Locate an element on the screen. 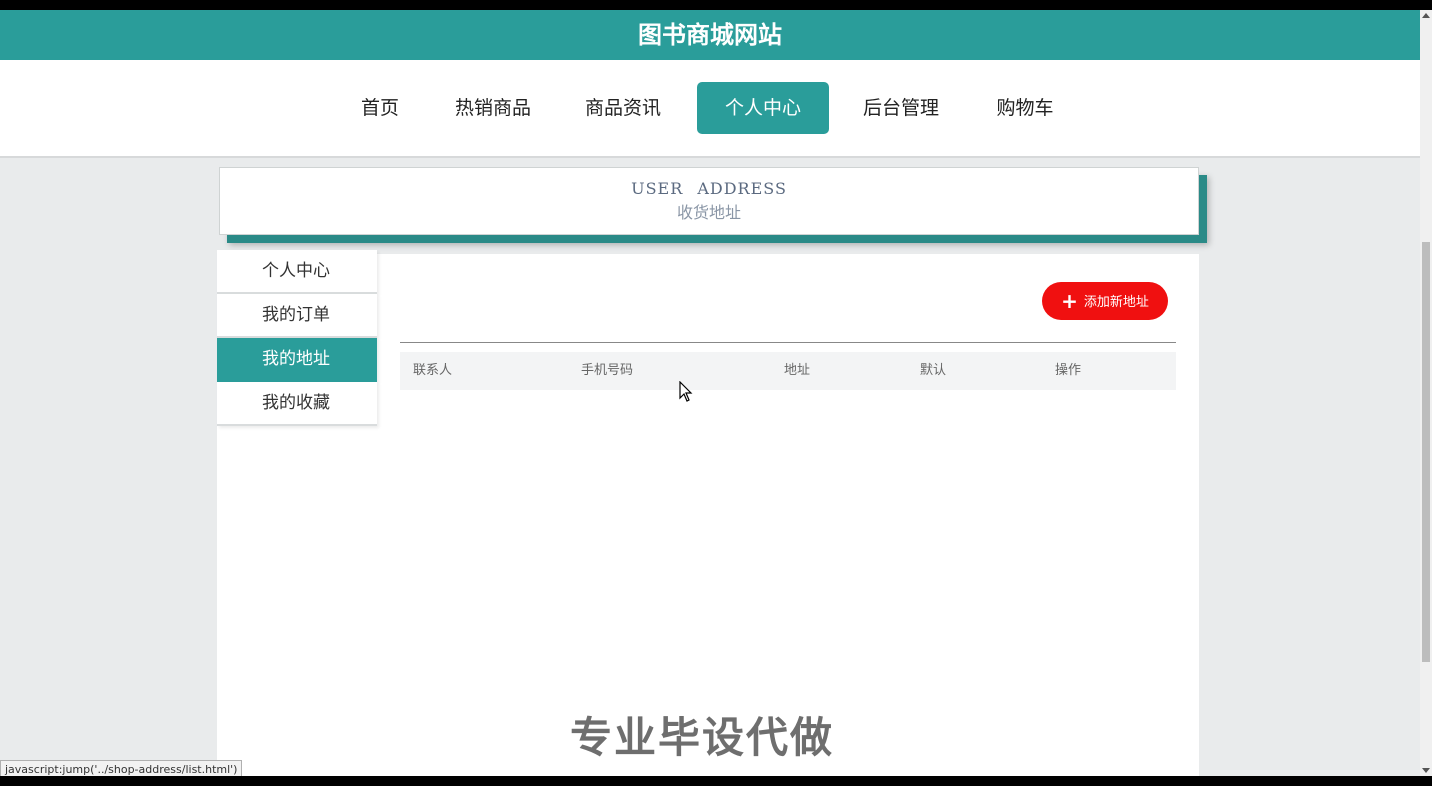 This screenshot has height=786, width=1432. column-header-phone: 手机号码 is located at coordinates (607, 370).